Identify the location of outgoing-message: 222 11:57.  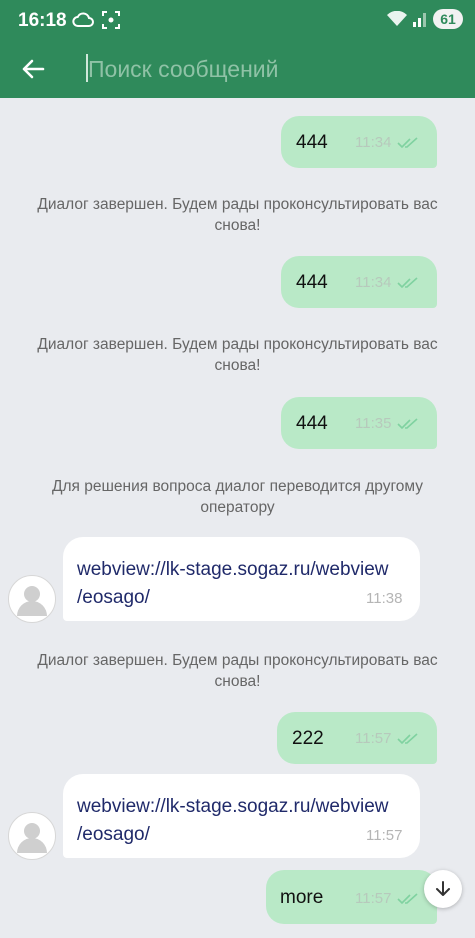
(357, 738).